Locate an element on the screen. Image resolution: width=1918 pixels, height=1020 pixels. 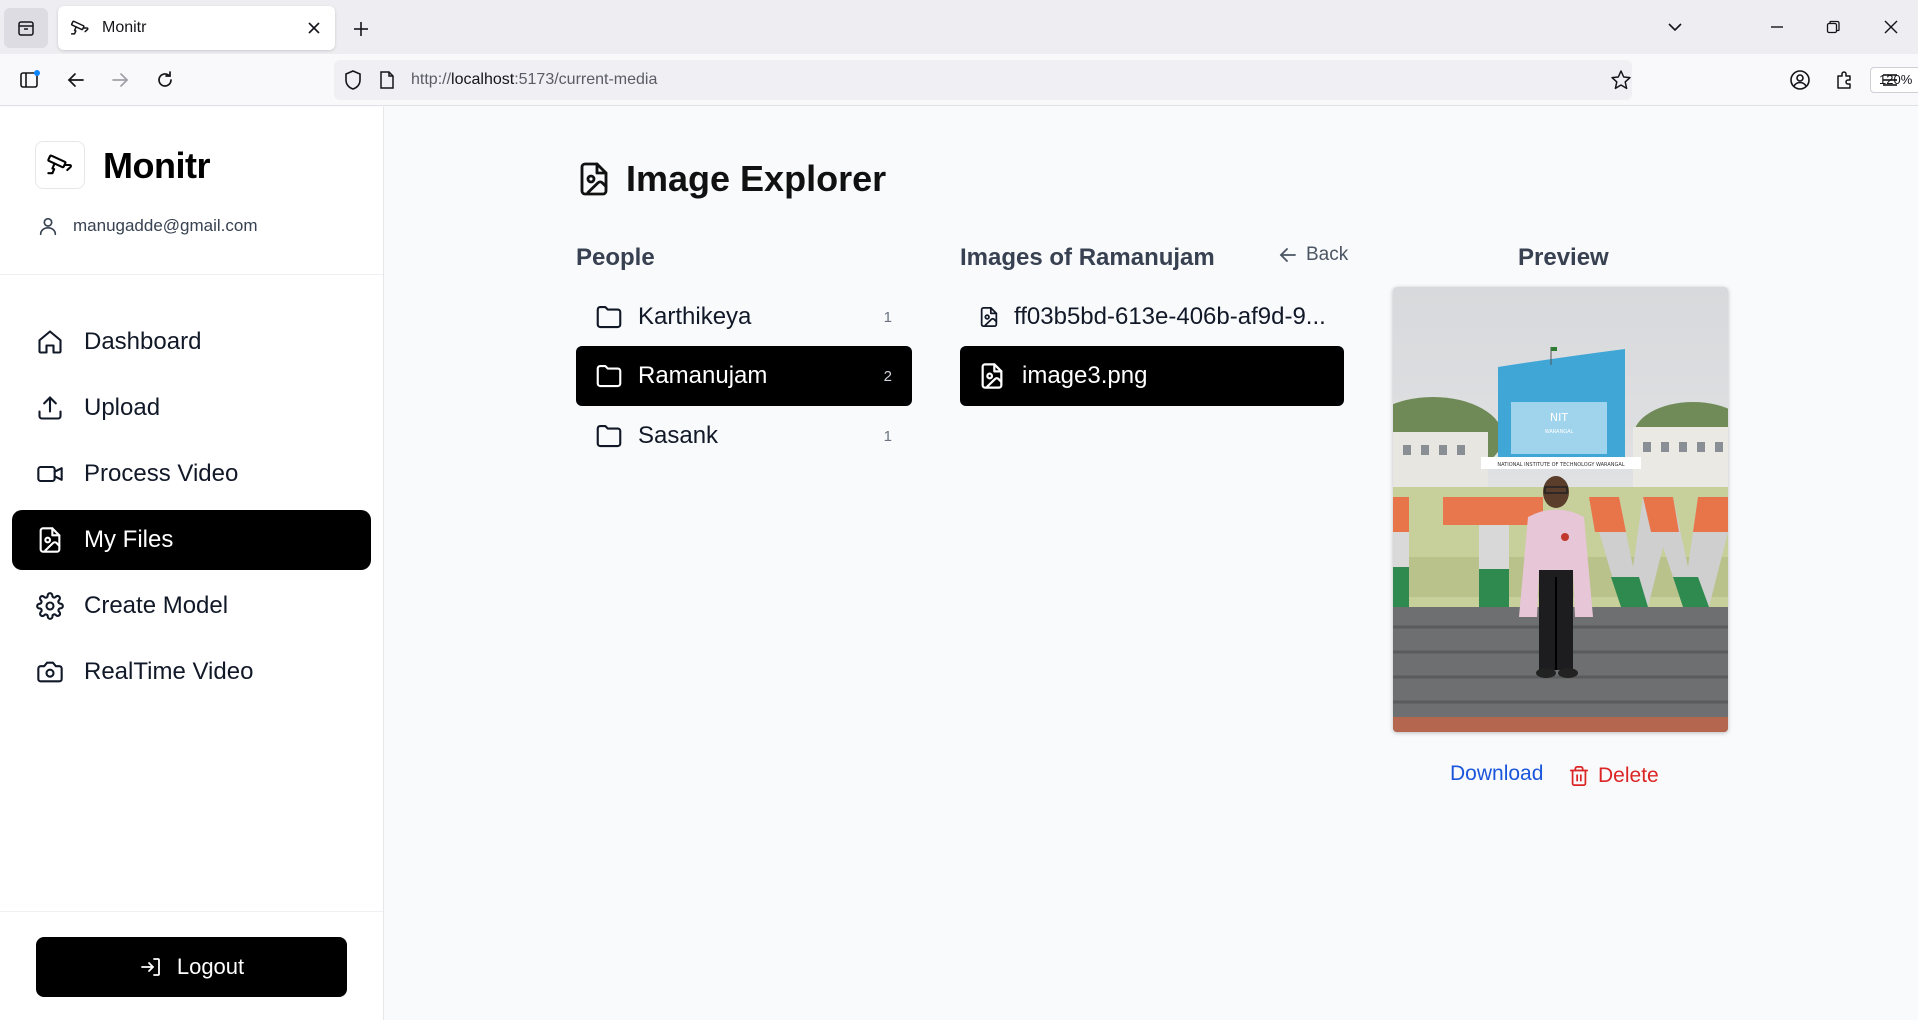
sidebar-item-process-video: Process Video is located at coordinates (191, 474).